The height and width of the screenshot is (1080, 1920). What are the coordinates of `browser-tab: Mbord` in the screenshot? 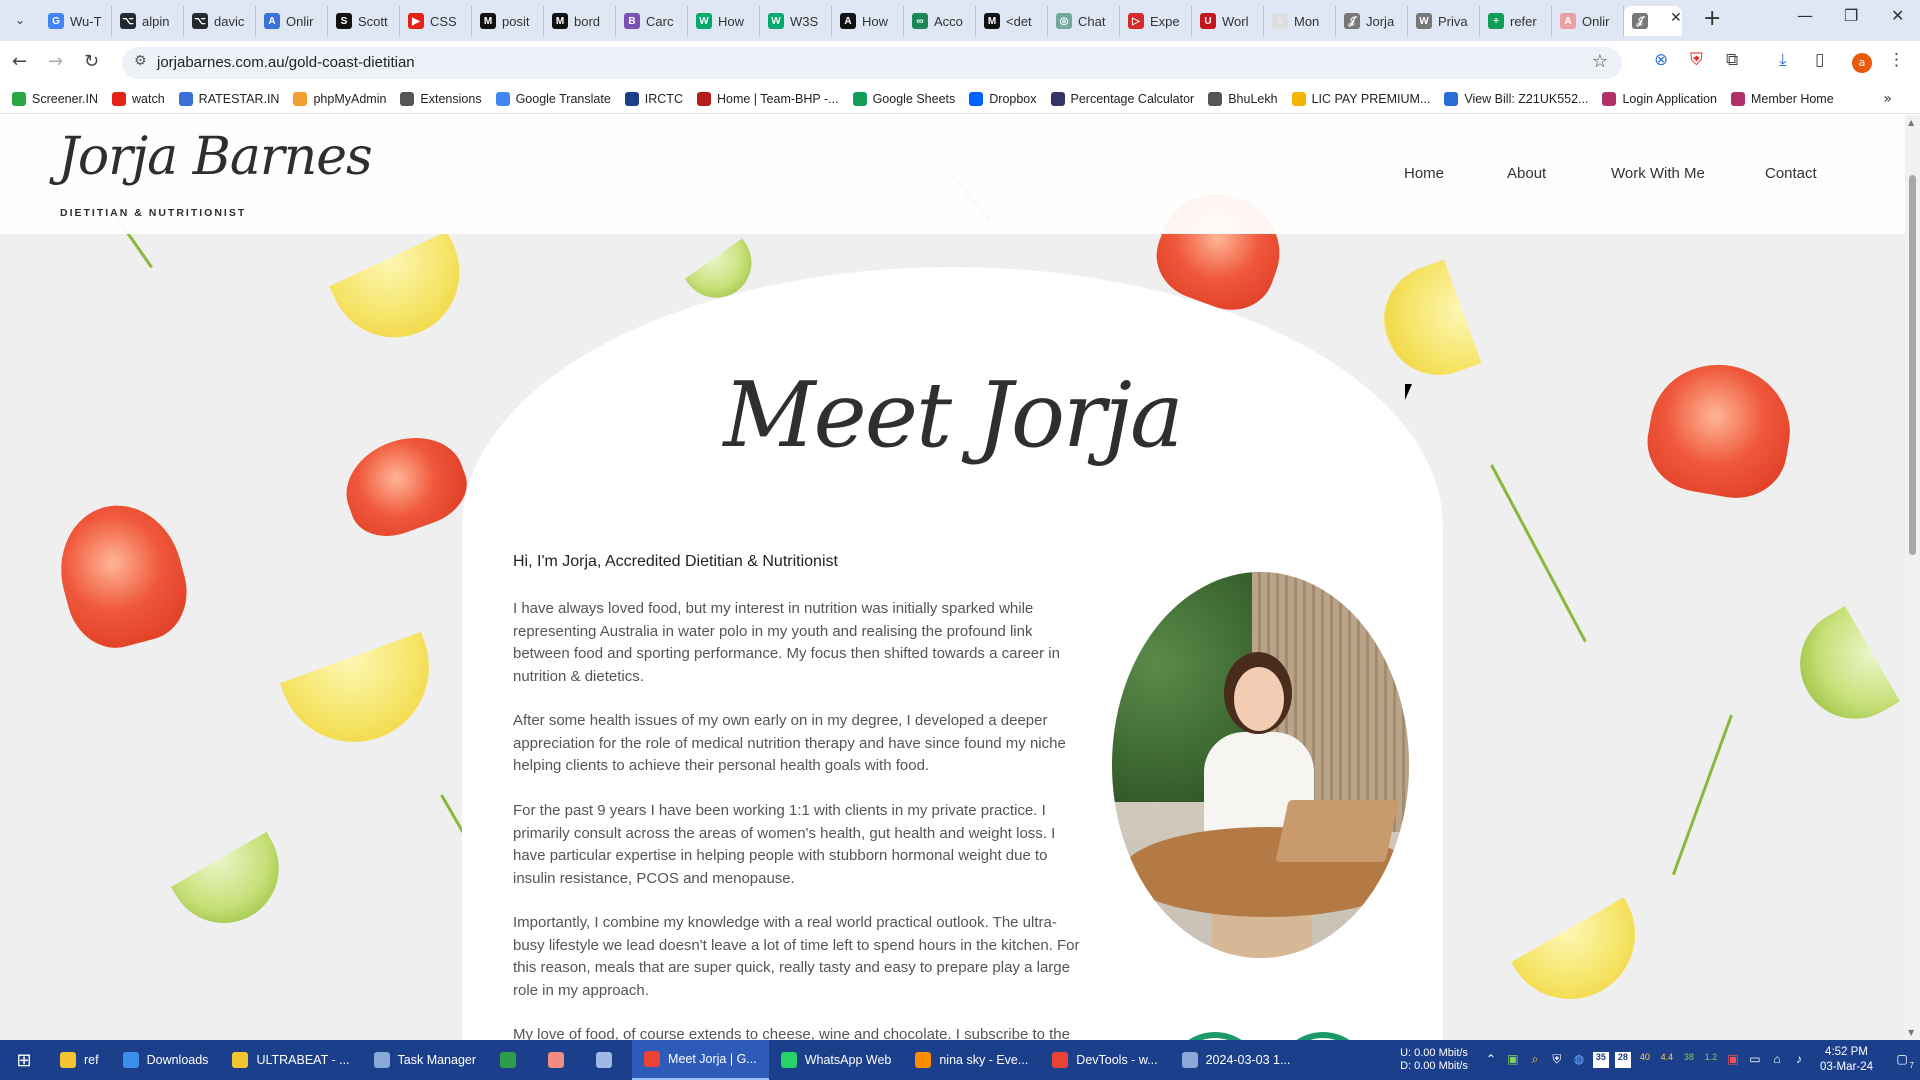 It's located at (580, 21).